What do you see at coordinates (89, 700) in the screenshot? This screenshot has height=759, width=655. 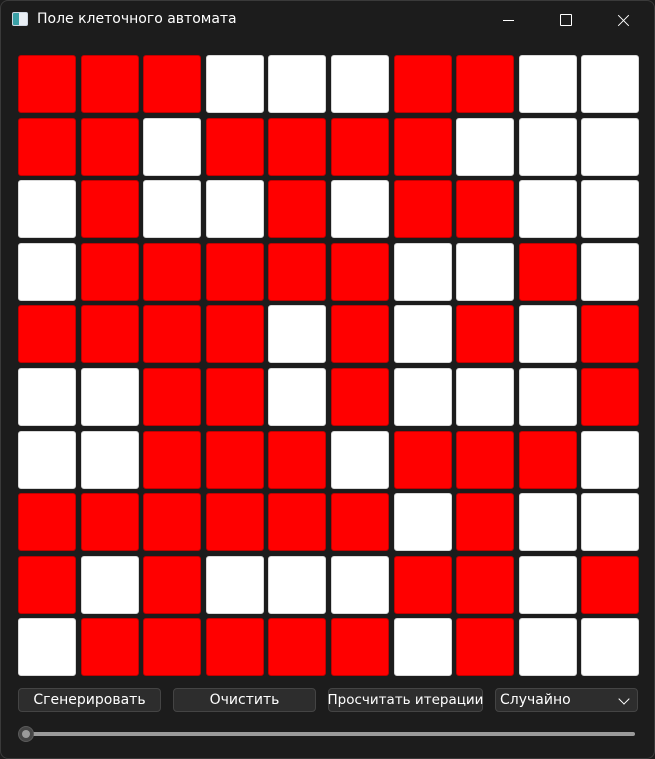 I see `generate-button: Сгенерировать` at bounding box center [89, 700].